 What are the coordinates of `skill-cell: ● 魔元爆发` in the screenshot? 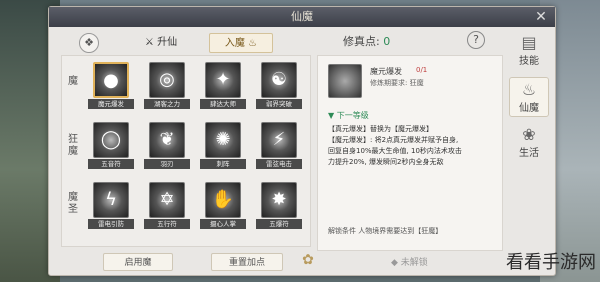 It's located at (111, 87).